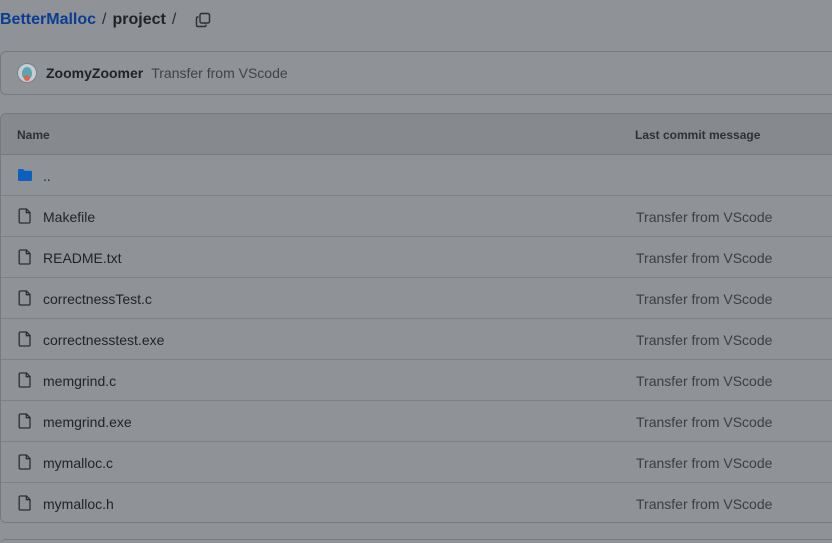  Describe the element at coordinates (416, 339) in the screenshot. I see `table-row: correctnesstest.exe Transfer from VScode` at that location.